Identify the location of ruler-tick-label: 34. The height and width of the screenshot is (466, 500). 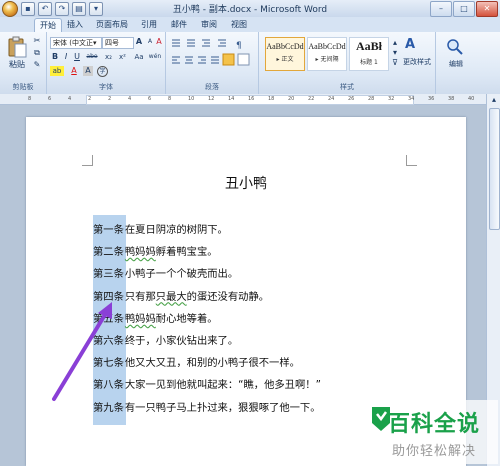
(411, 99).